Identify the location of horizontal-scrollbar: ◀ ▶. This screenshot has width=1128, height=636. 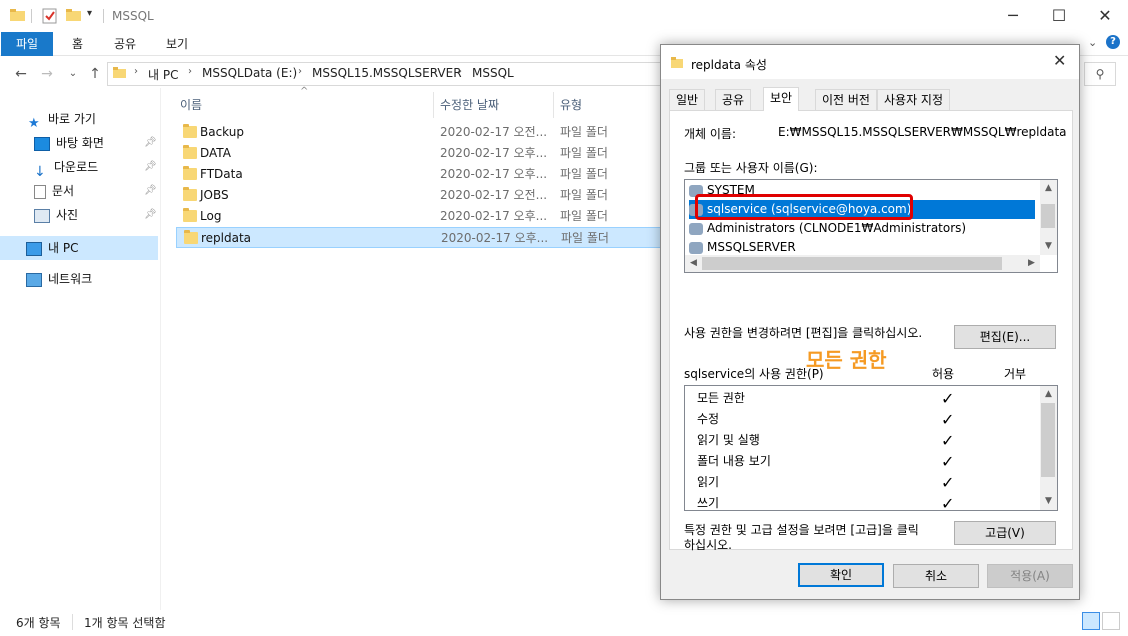
(862, 263).